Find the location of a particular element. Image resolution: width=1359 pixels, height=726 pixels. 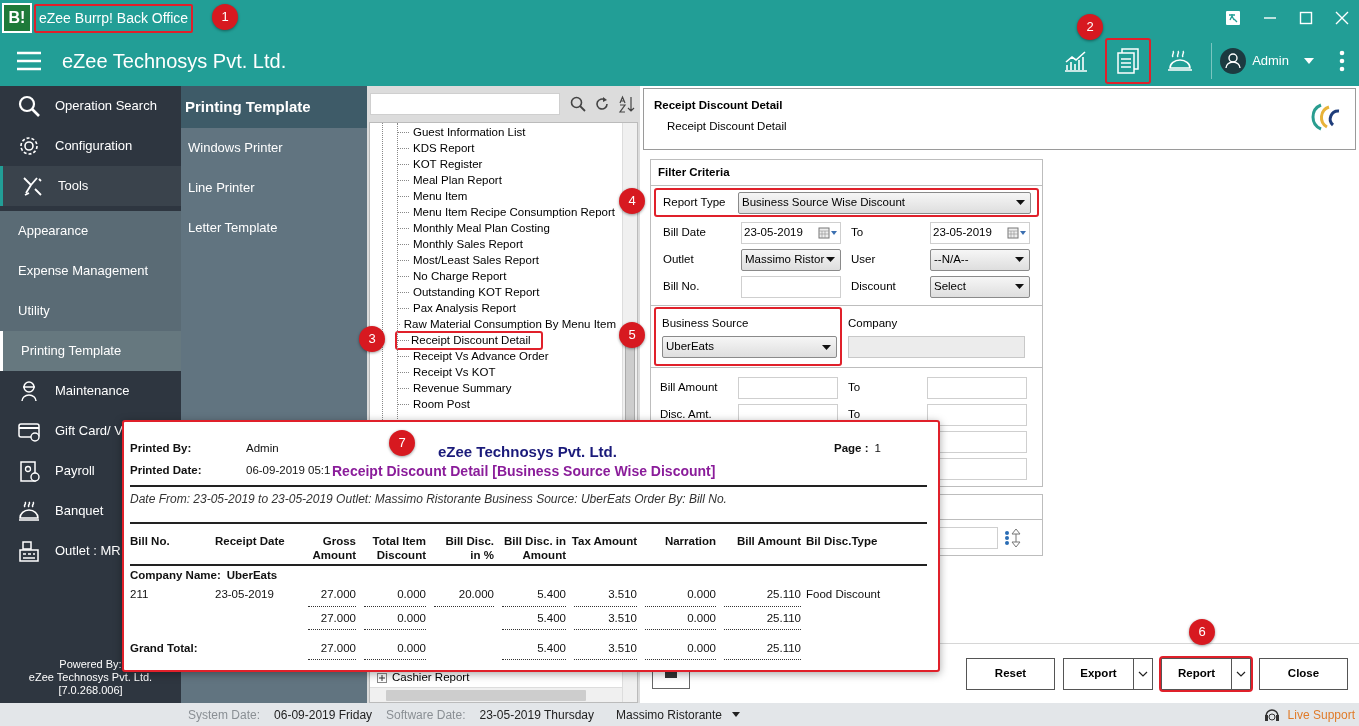

reorder-icon is located at coordinates (1013, 537).